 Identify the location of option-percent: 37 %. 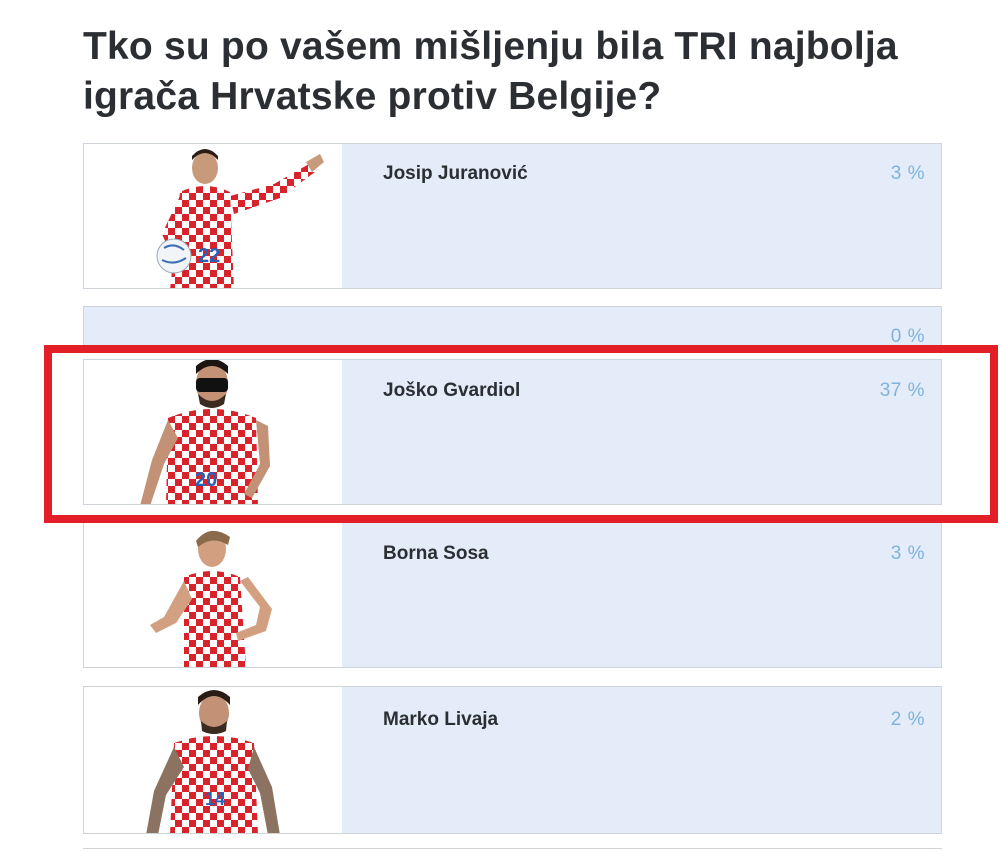
(902, 390).